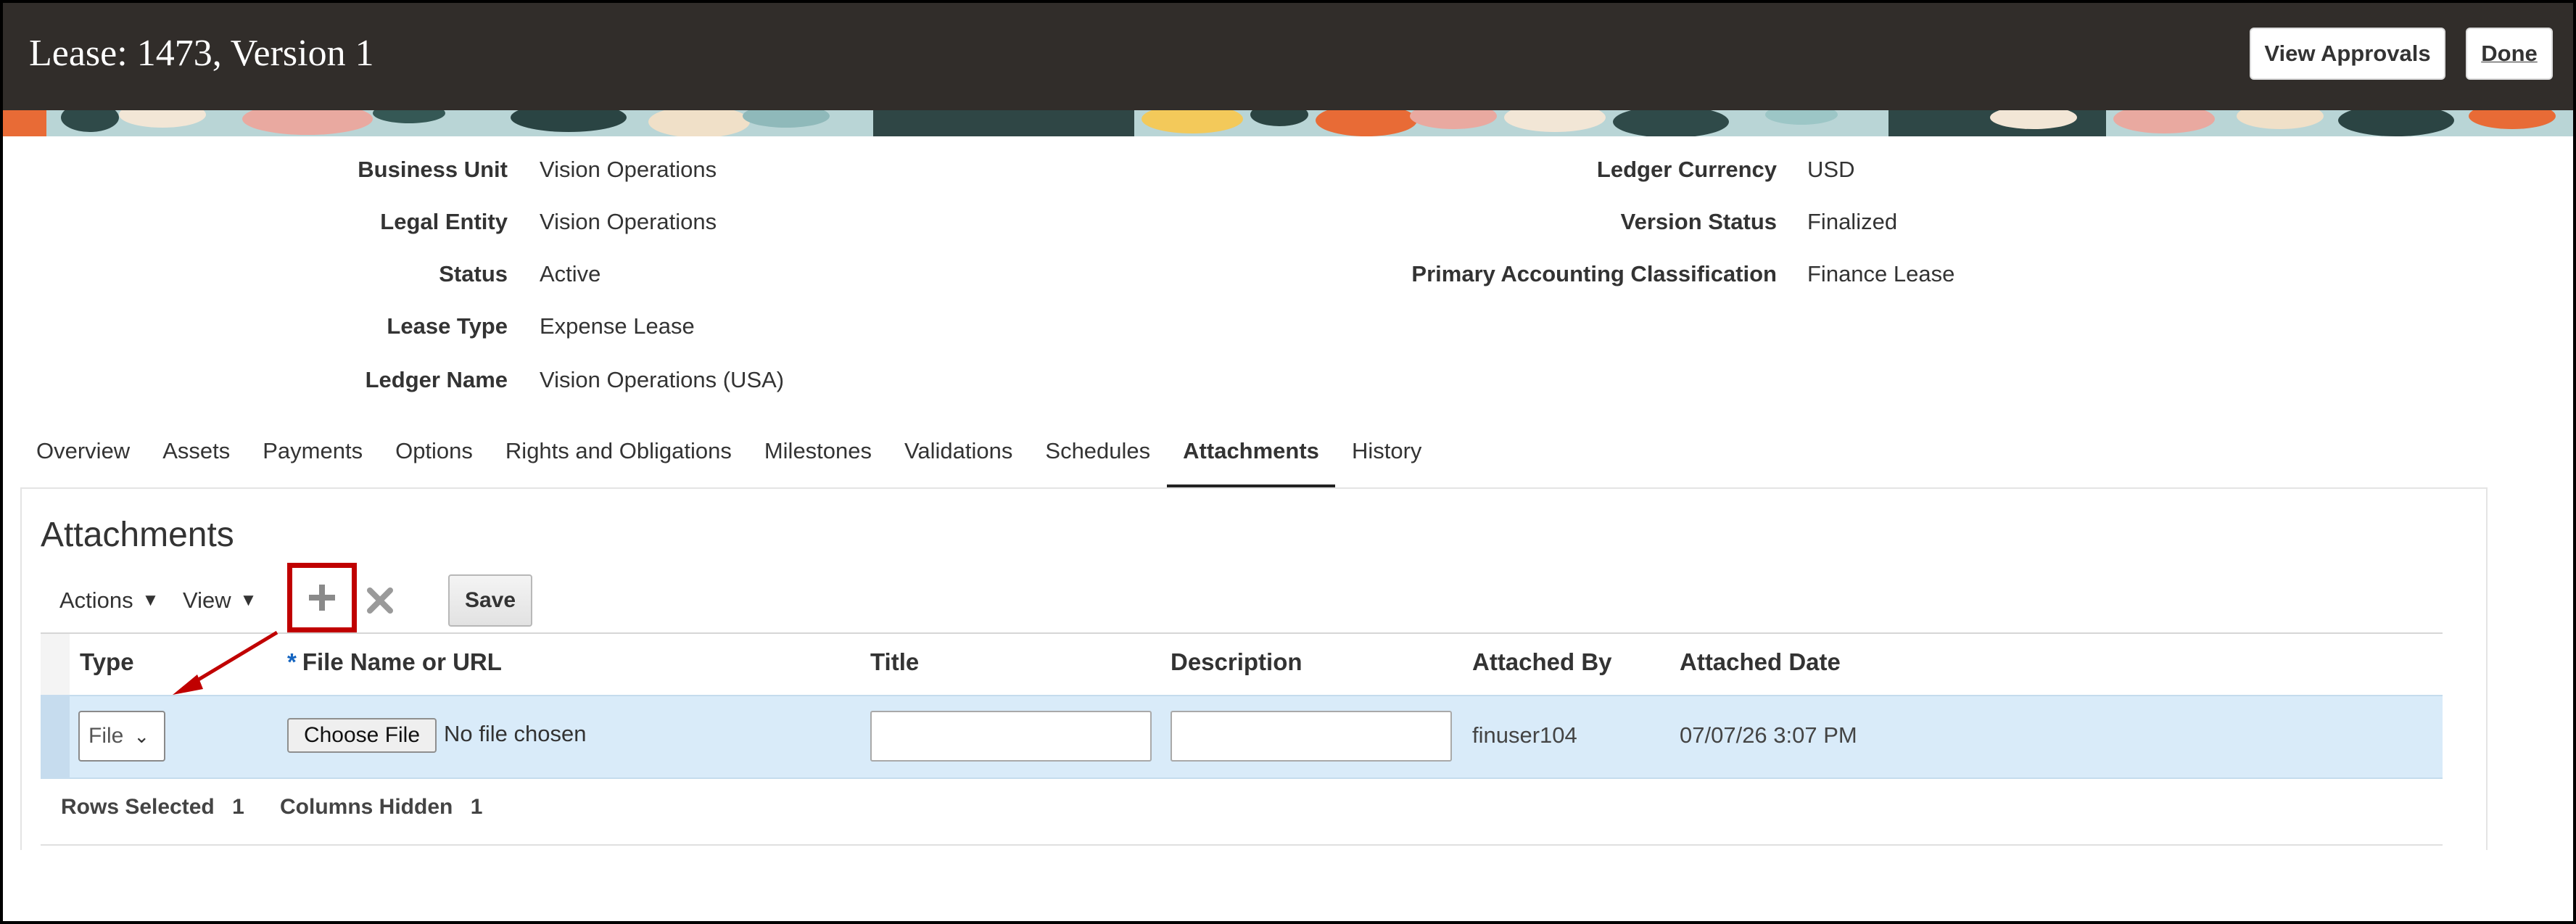 Image resolution: width=2576 pixels, height=924 pixels. Describe the element at coordinates (618, 463) in the screenshot. I see `tab-rights-and-obligations: Rights and Obligations` at that location.